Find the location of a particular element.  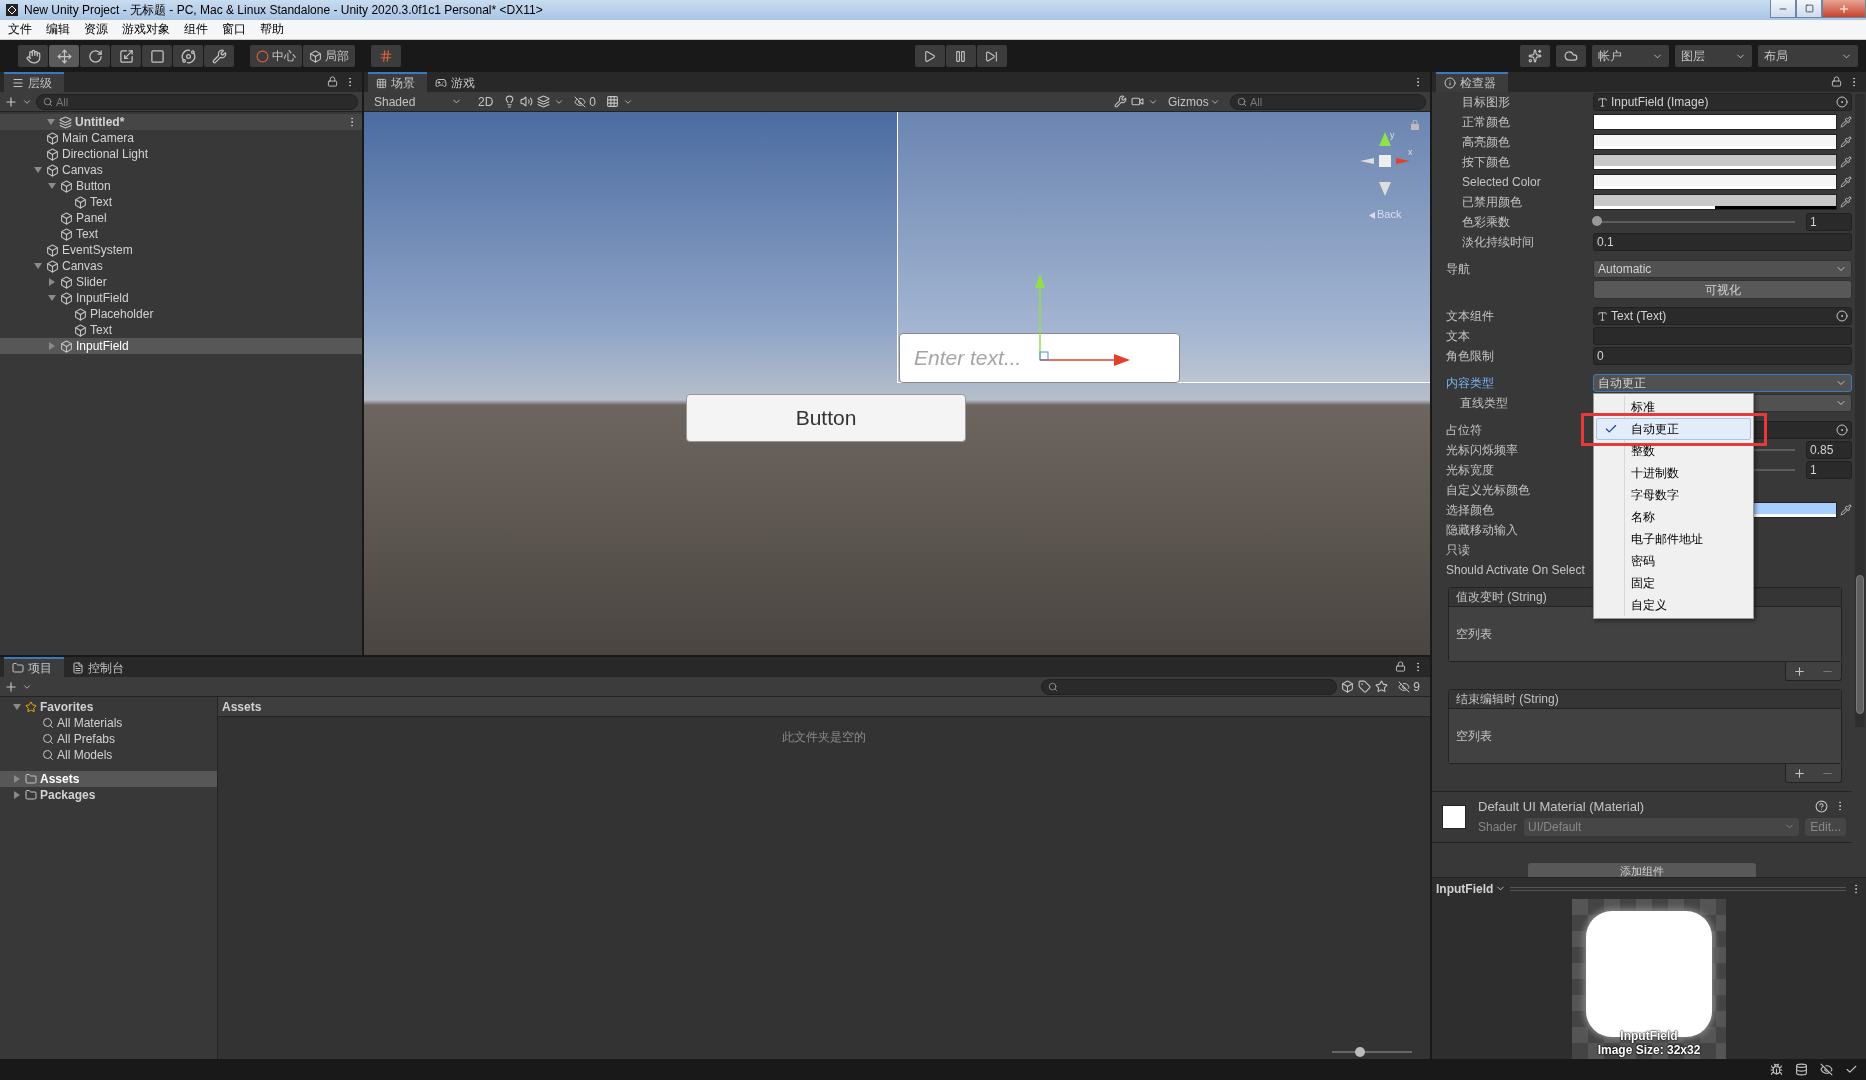

property-label: 内容类型 is located at coordinates (1470, 383).